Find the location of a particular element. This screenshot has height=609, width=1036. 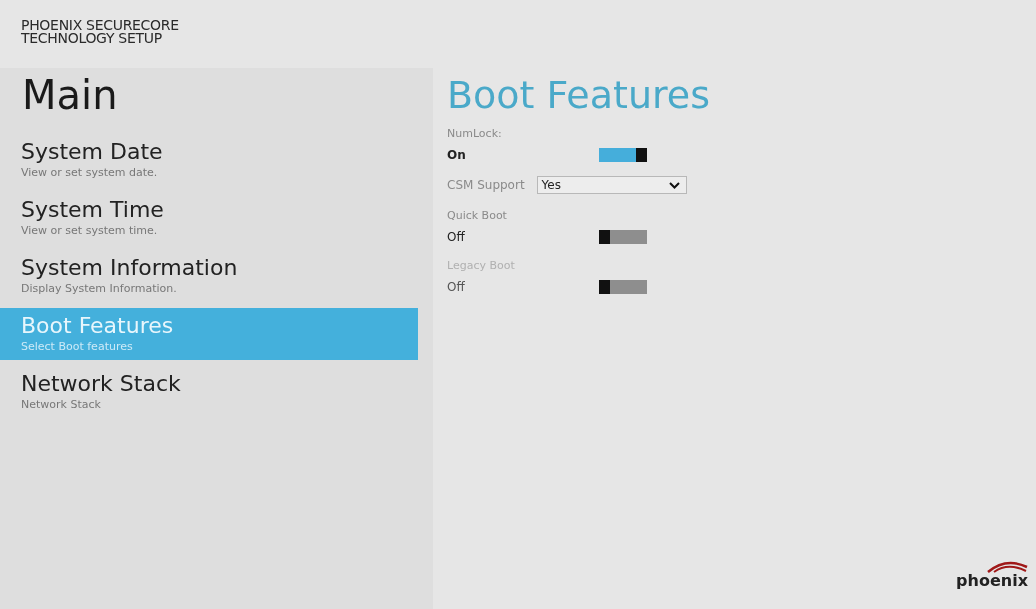

app-title: PHOENIX SECURECORE is located at coordinates (100, 25).